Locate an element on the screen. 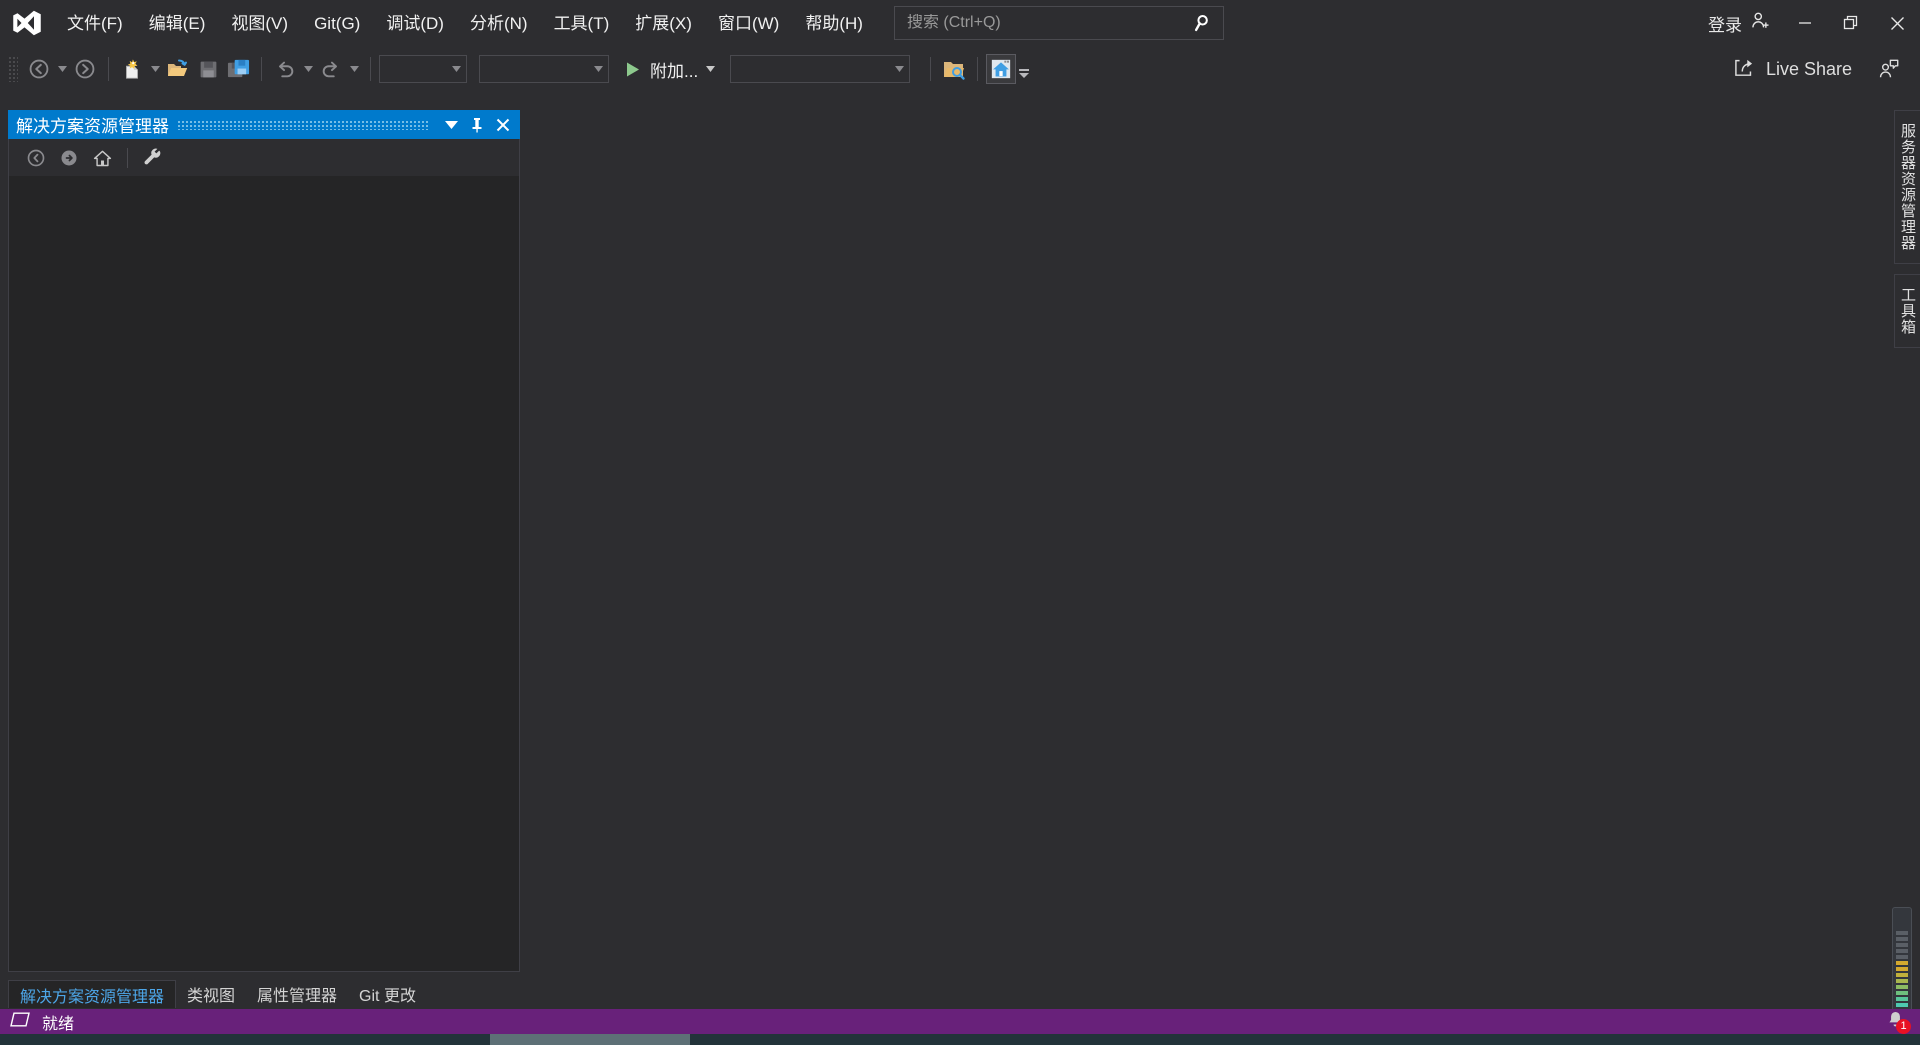 This screenshot has width=1920, height=1045. dock-tab-git-changes: Git 更改 is located at coordinates (387, 994).